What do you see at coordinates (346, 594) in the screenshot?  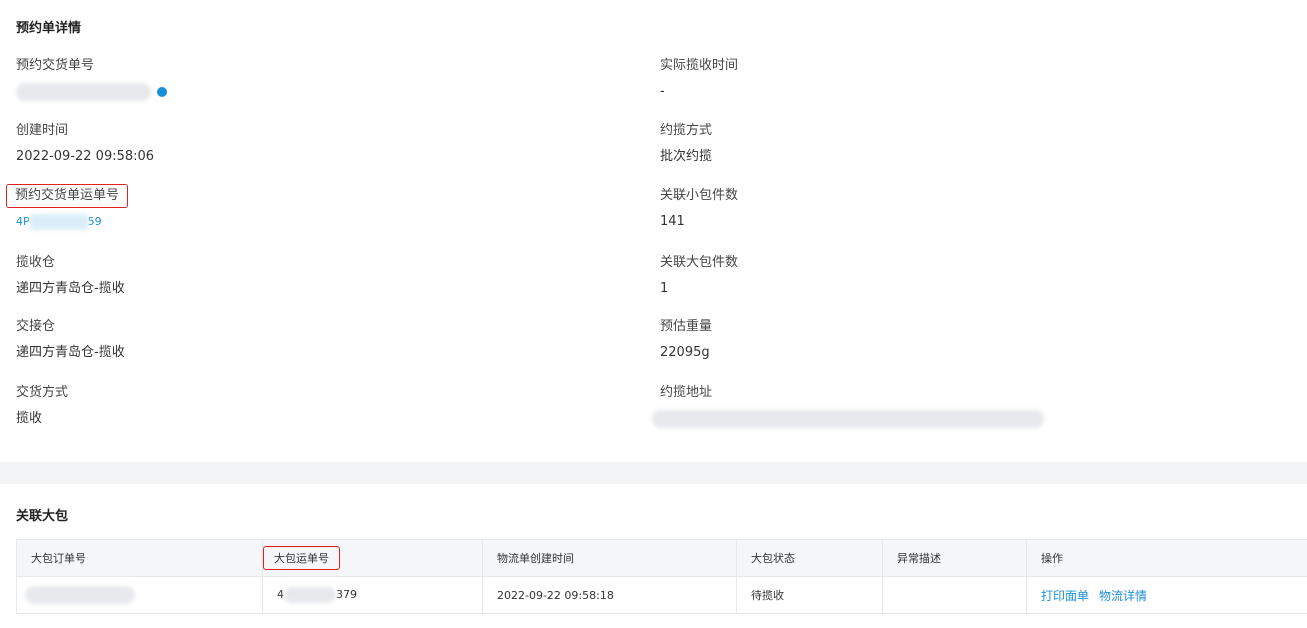 I see `waybill-suffix: 379` at bounding box center [346, 594].